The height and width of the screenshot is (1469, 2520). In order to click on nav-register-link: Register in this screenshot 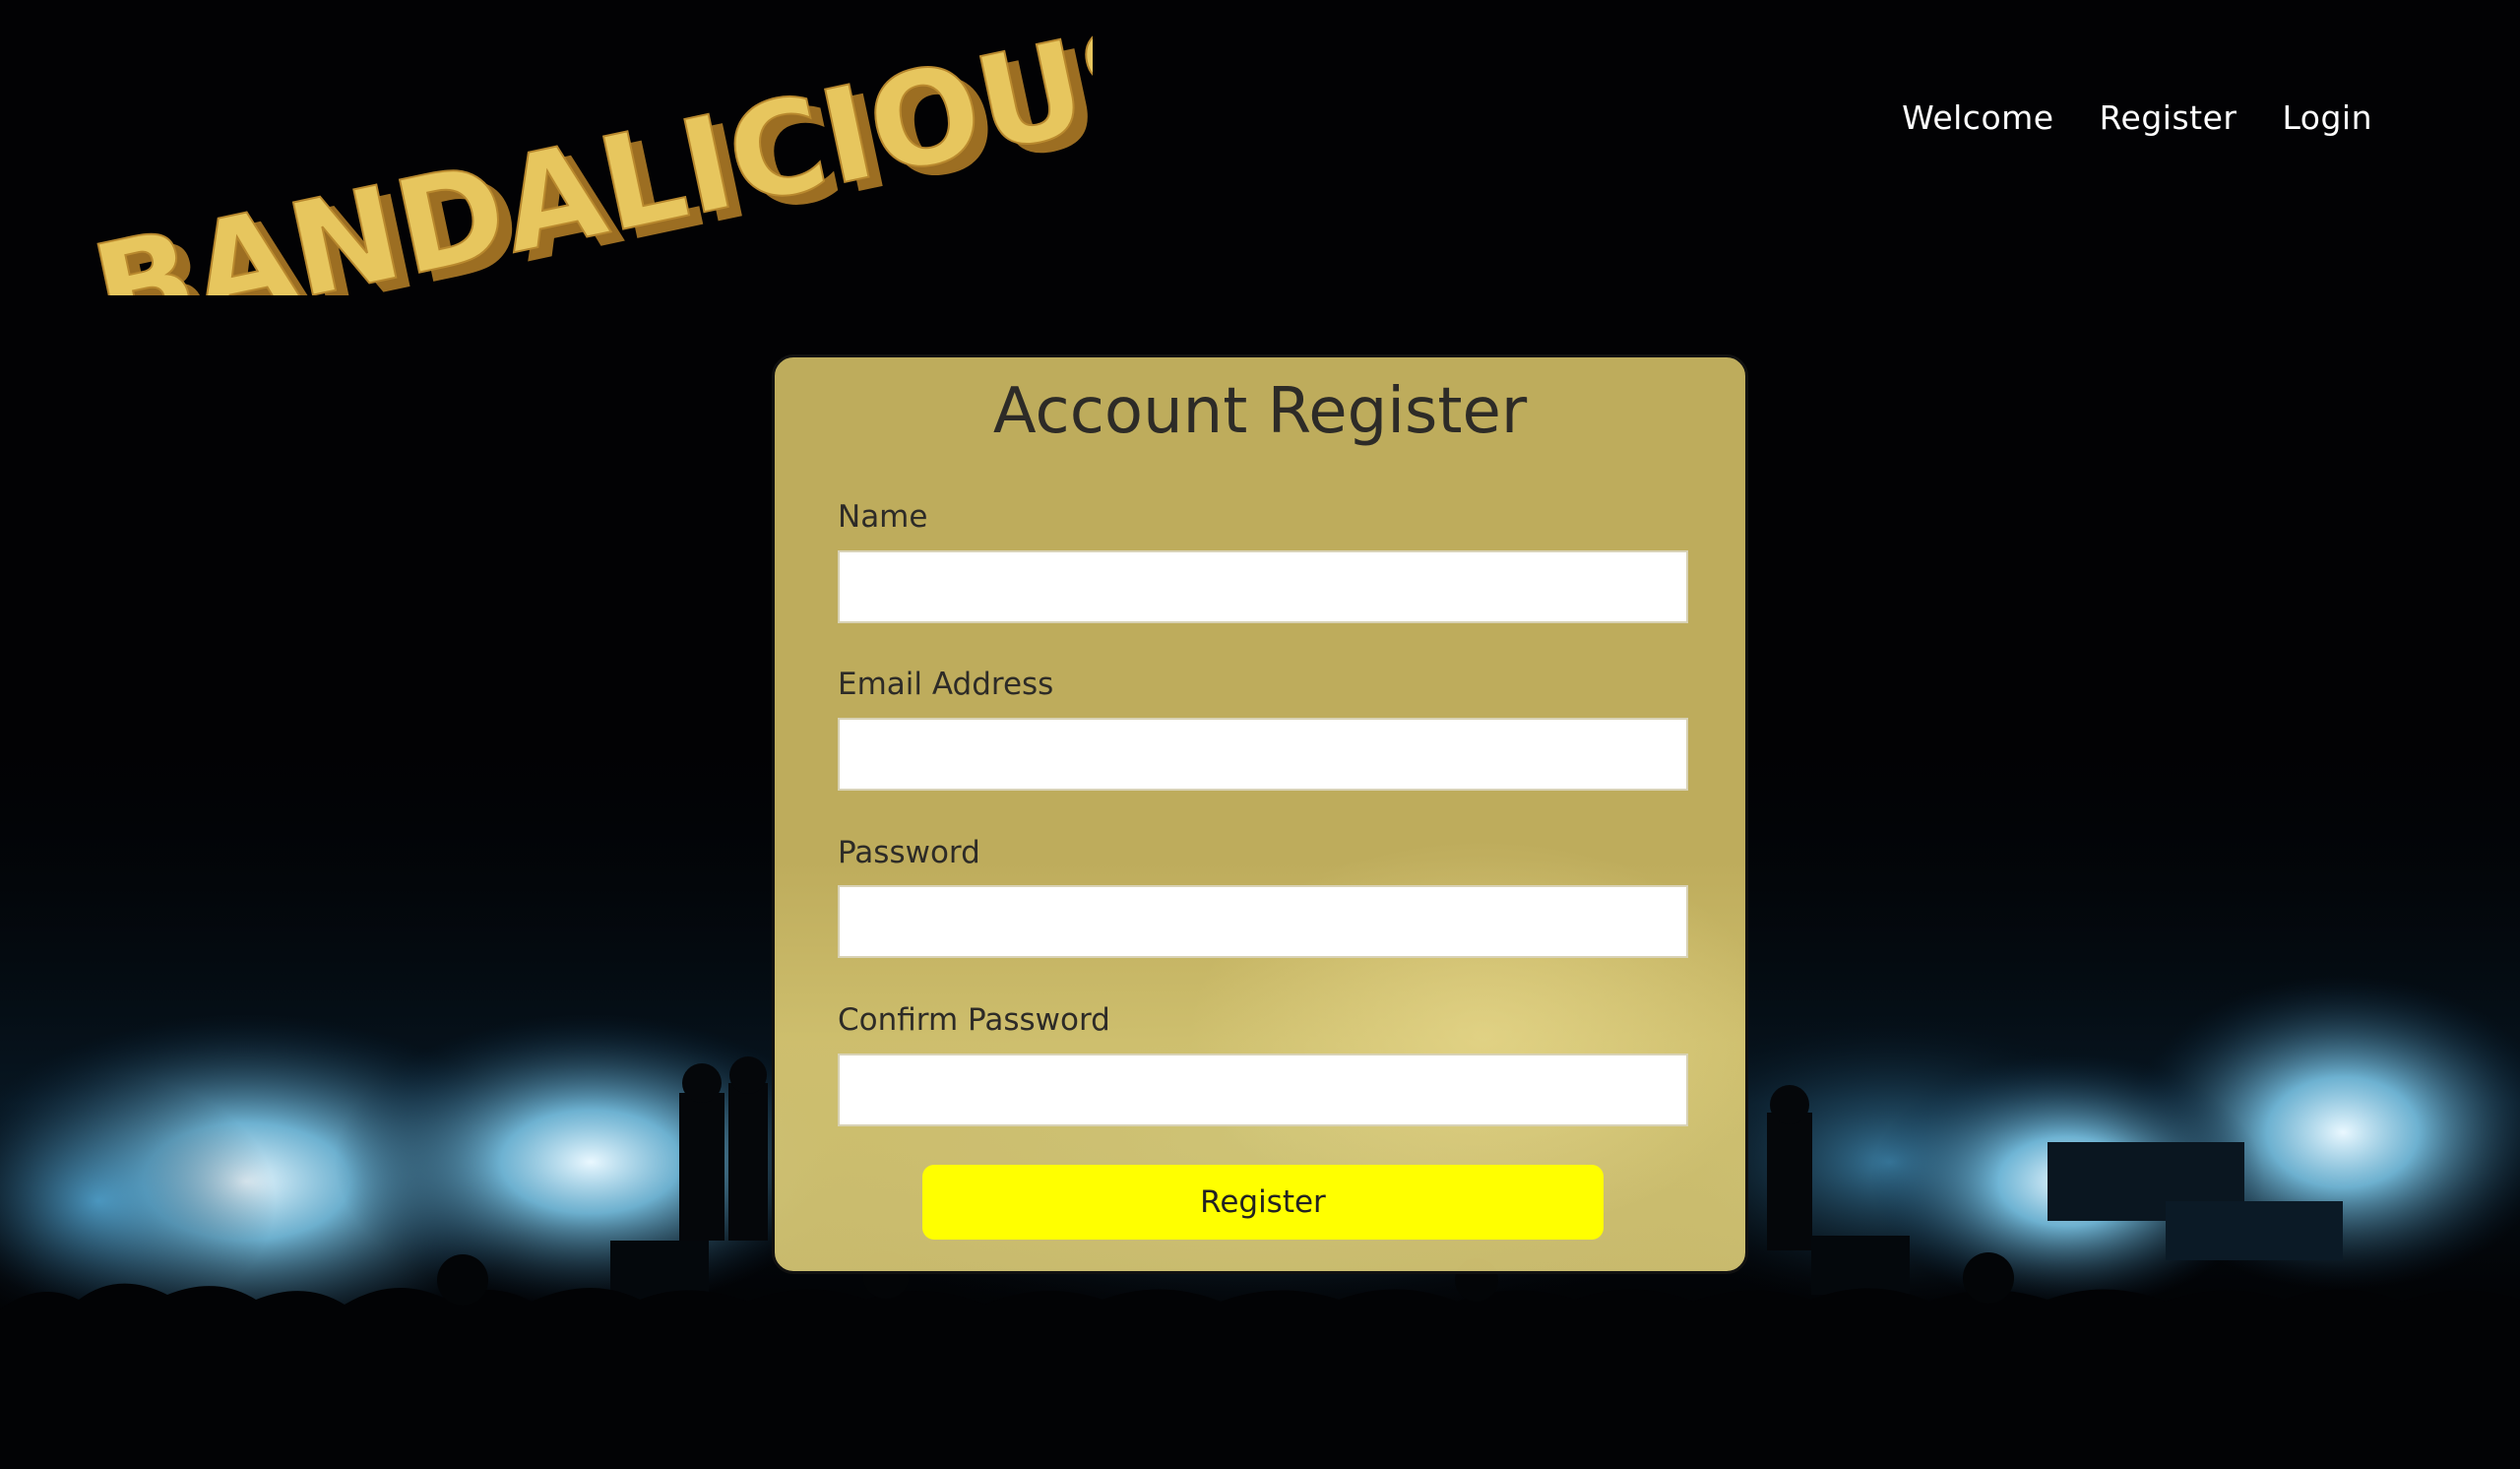, I will do `click(2168, 118)`.